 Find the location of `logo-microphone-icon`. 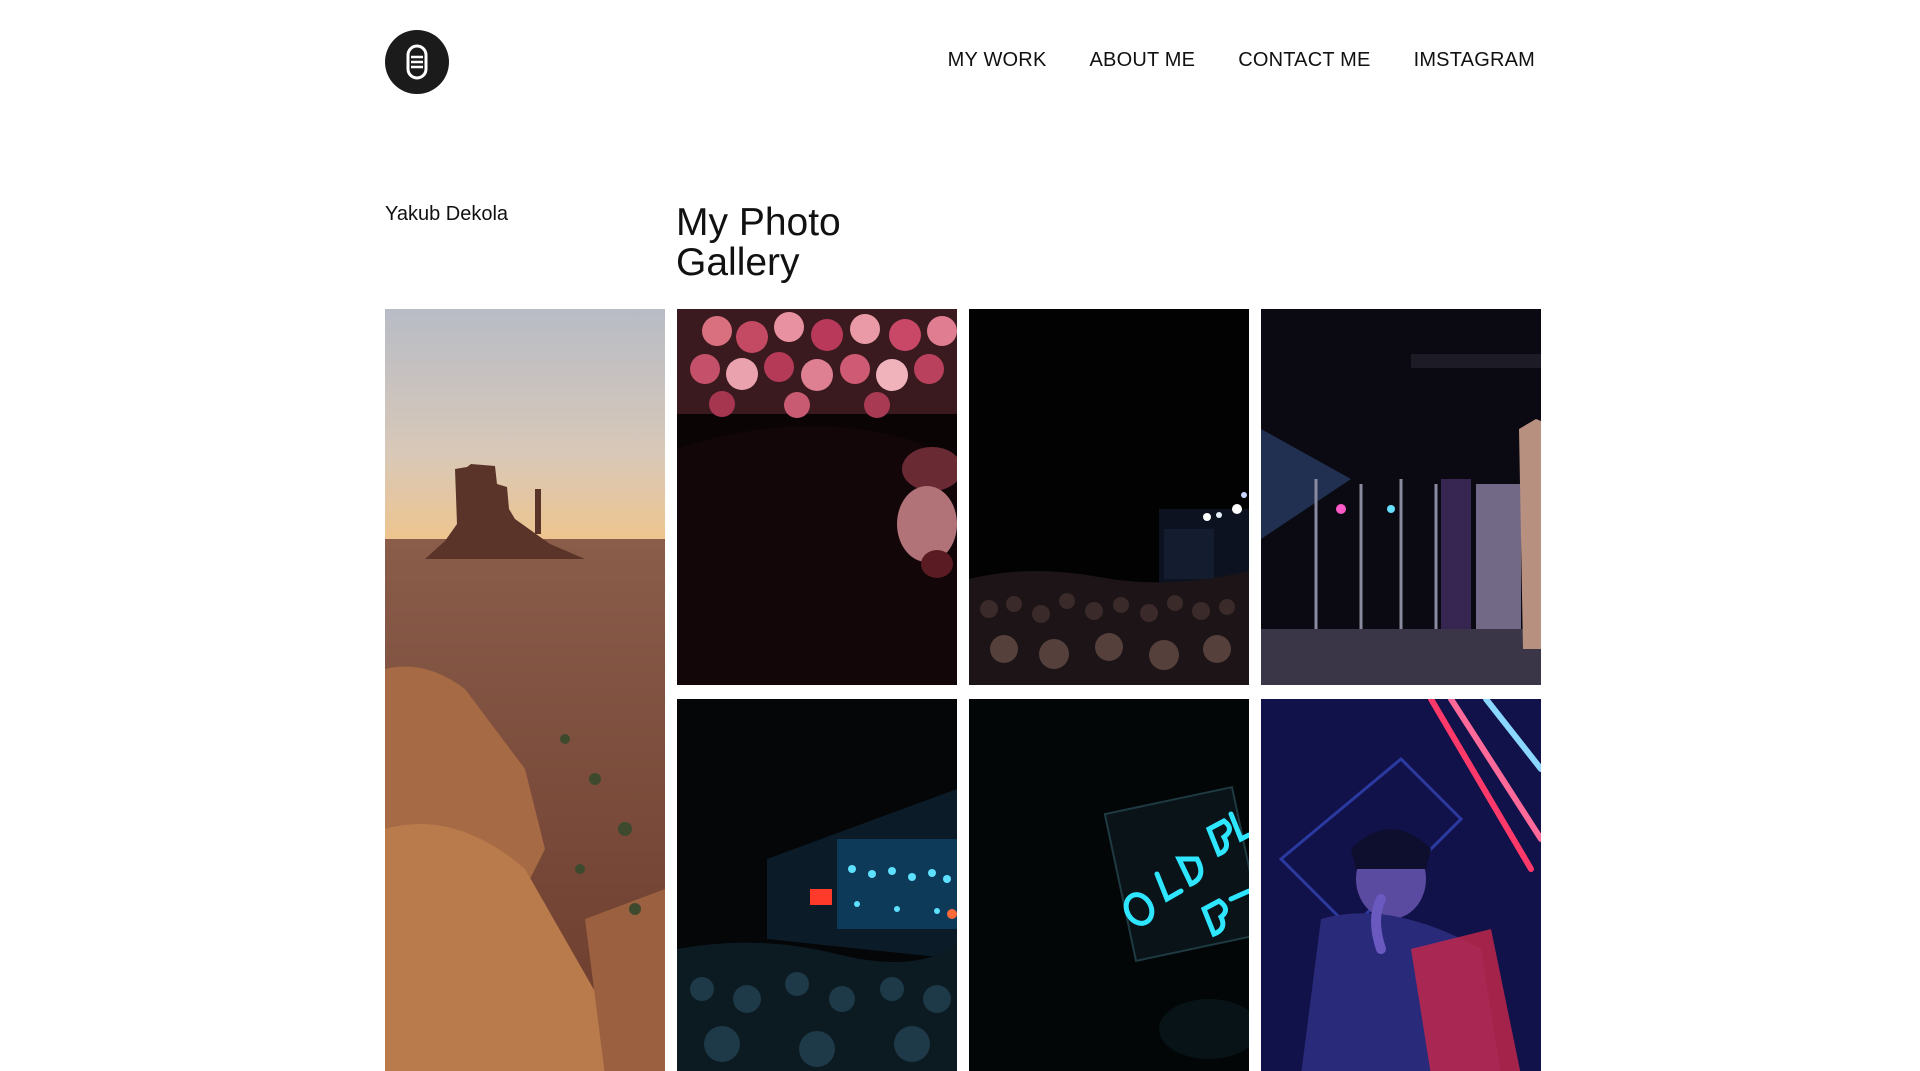

logo-microphone-icon is located at coordinates (417, 62).